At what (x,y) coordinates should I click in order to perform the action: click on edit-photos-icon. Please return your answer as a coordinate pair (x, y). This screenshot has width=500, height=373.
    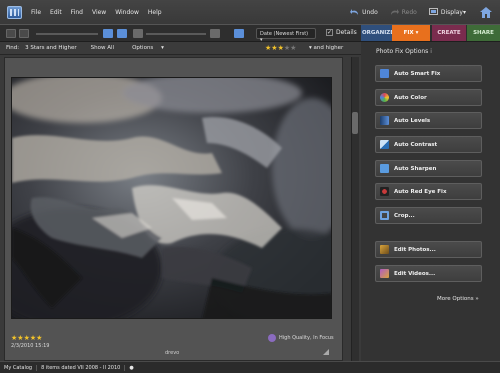
    Looking at the image, I should click on (384, 249).